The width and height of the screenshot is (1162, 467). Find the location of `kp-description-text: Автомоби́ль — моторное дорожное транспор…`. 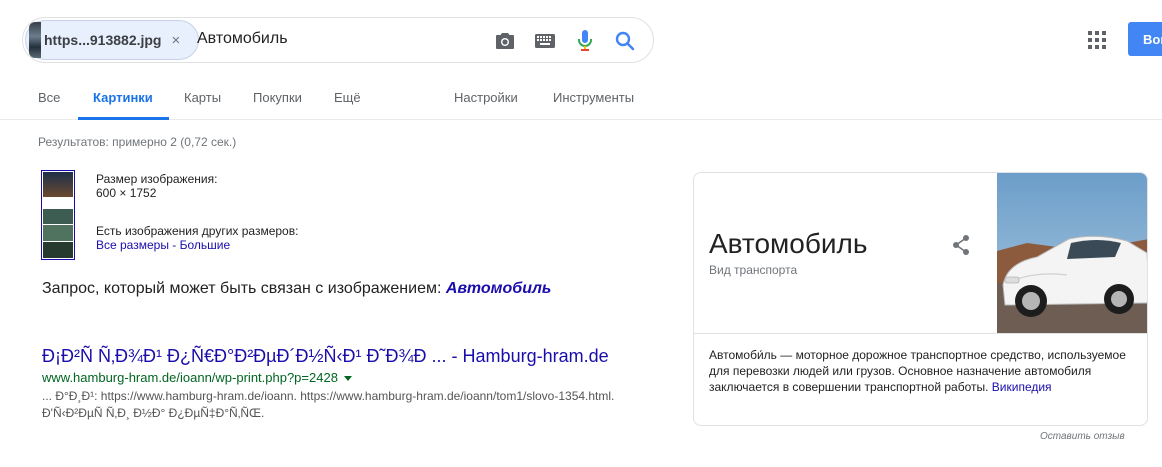

kp-description-text: Автомоби́ль — моторное дорожное транспор… is located at coordinates (917, 371).